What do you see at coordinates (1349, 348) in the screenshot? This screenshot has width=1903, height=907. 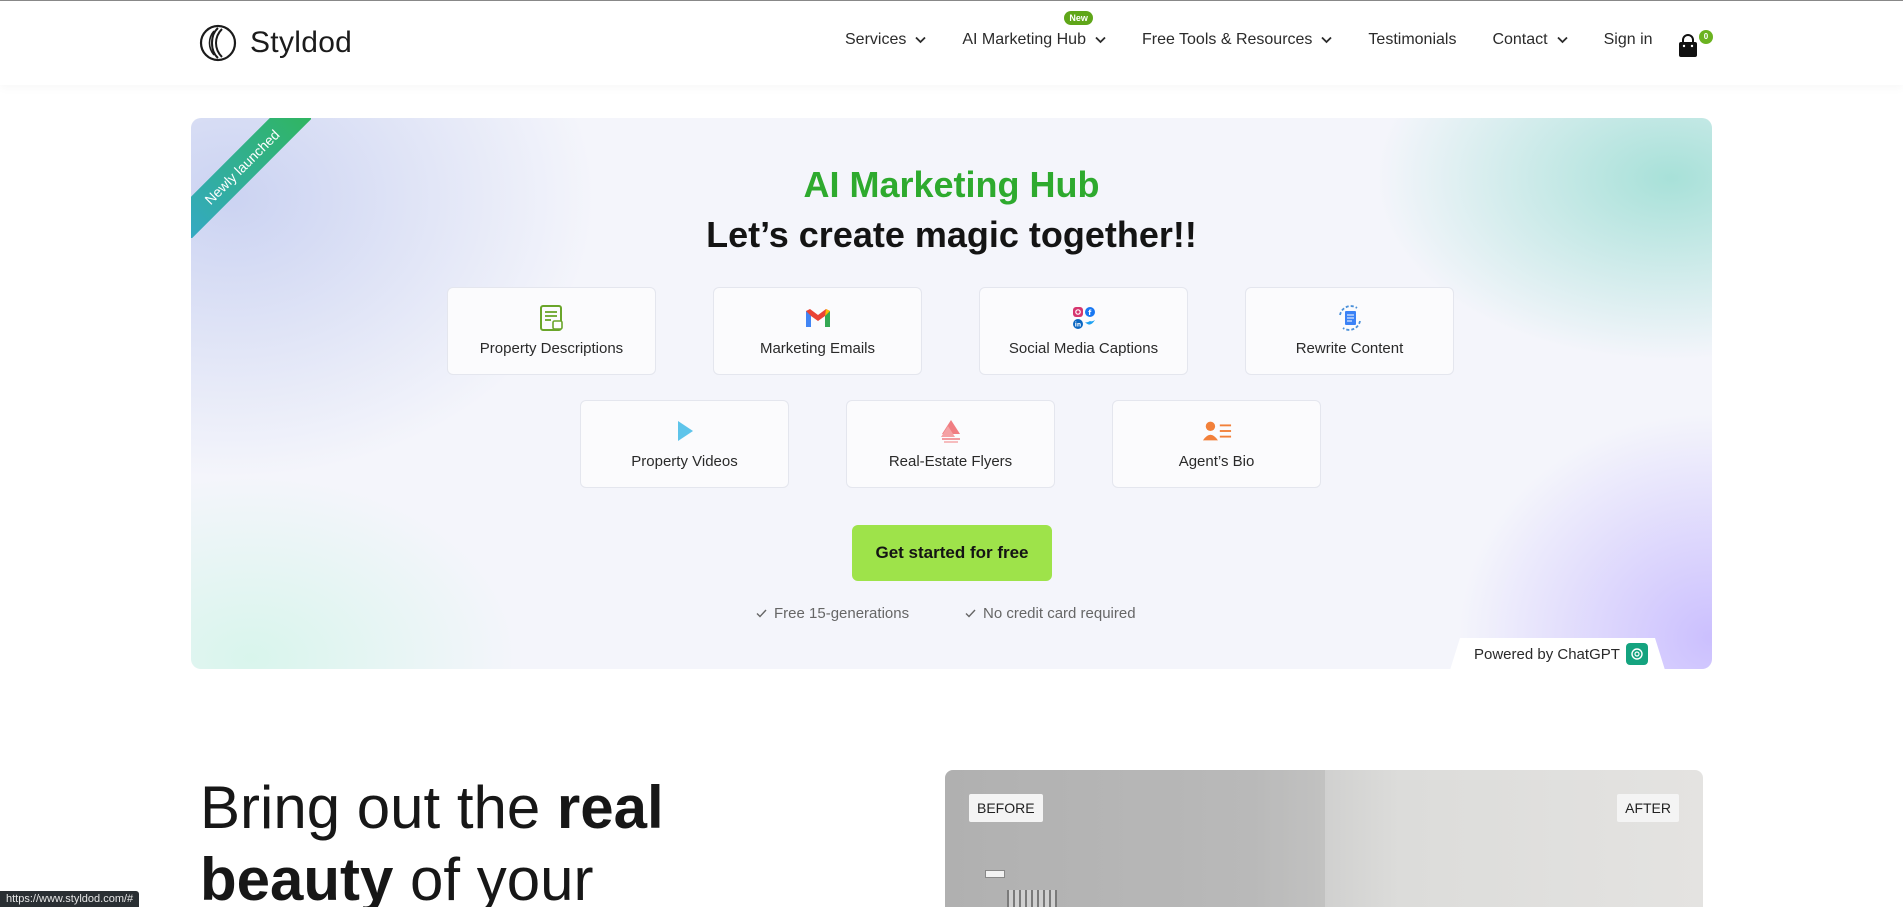 I see `tile-label: Rewrite Content` at bounding box center [1349, 348].